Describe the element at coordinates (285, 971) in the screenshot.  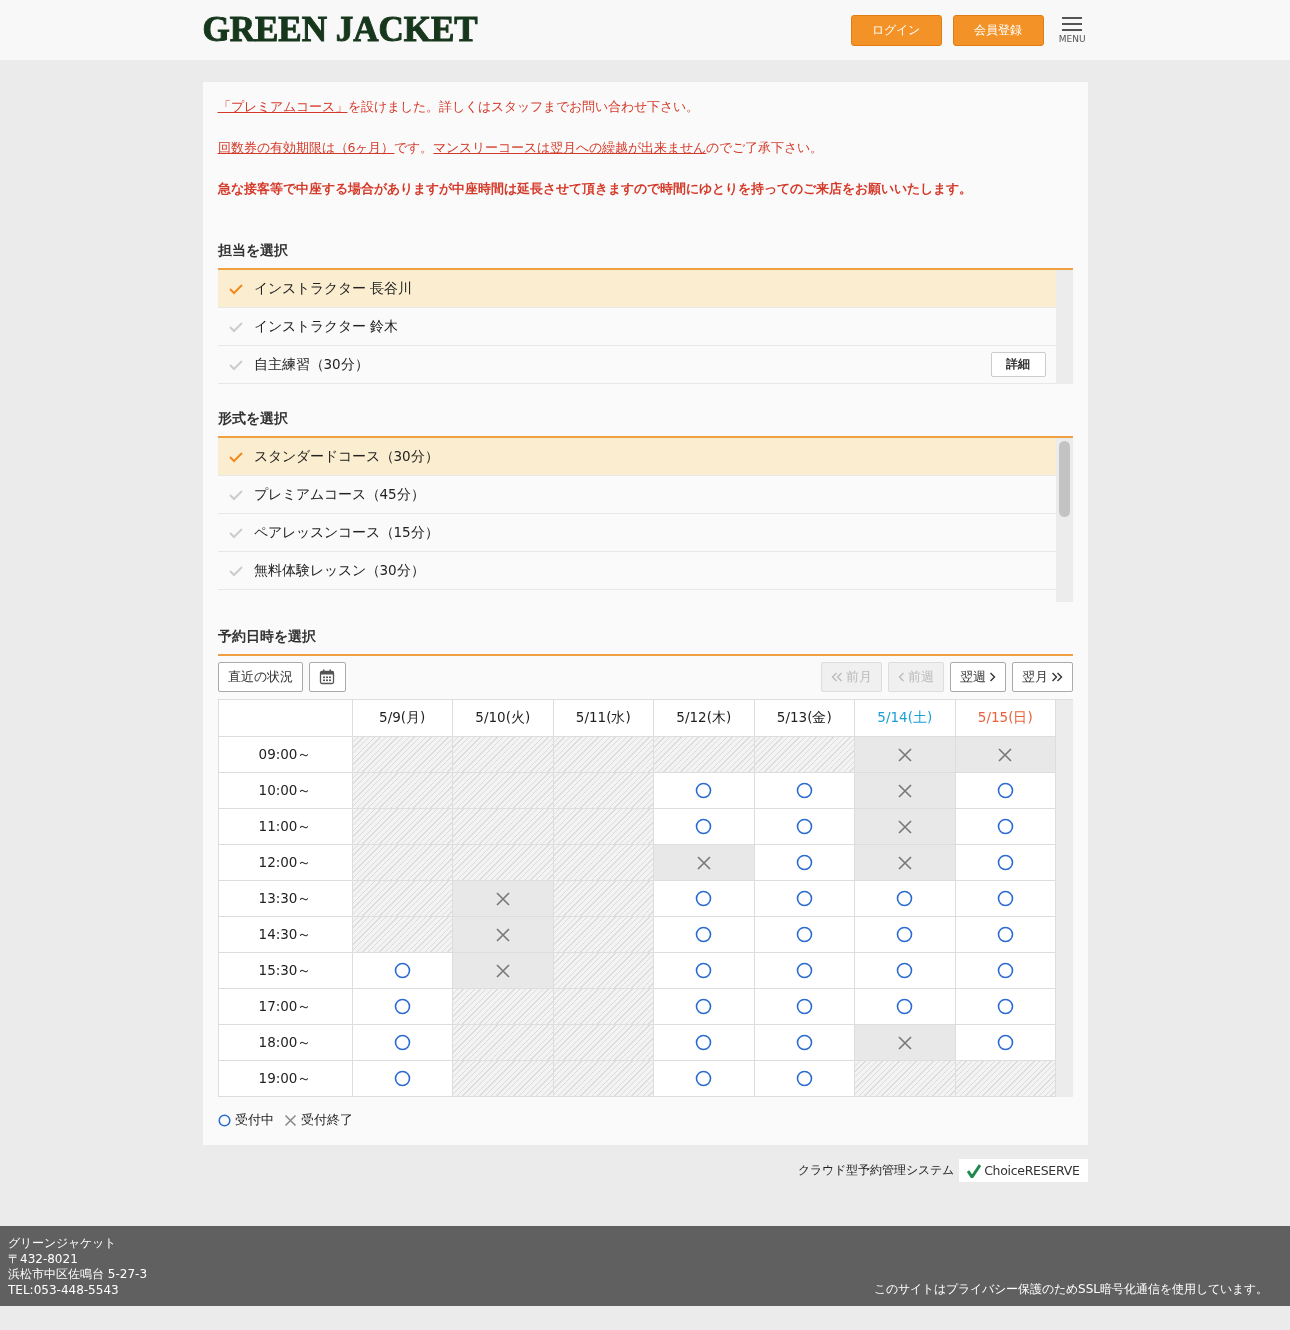
I see `time-cell: 15:30～` at that location.